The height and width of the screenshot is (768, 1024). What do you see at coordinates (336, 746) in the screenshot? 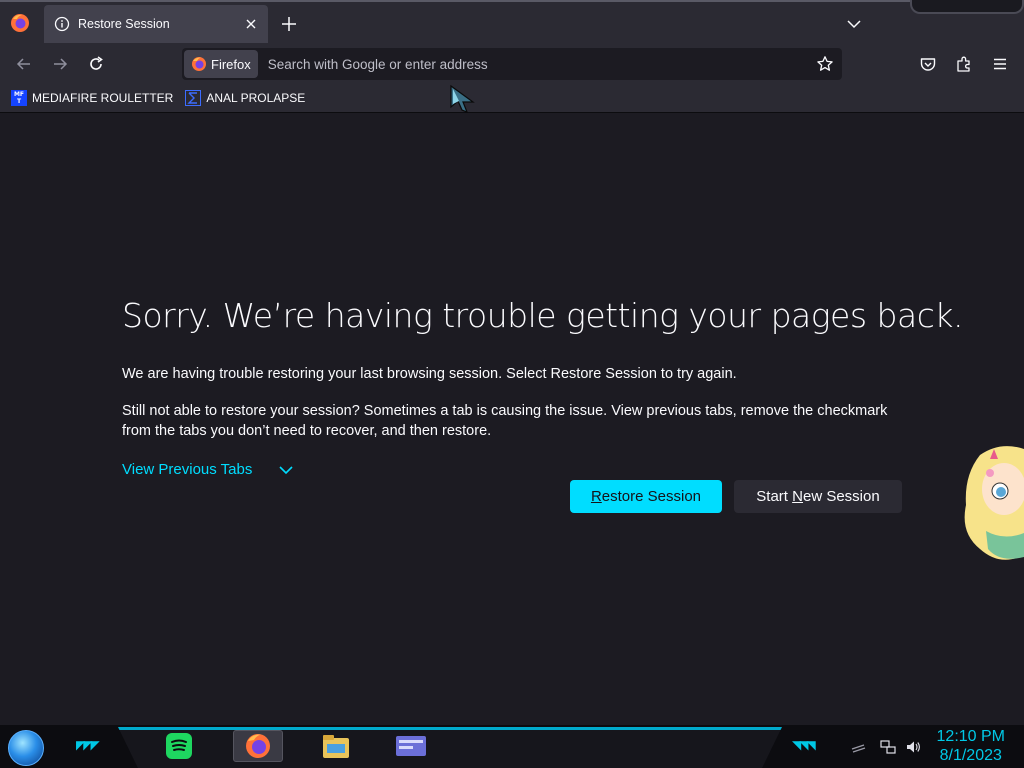
I see `file-explorer-icon` at bounding box center [336, 746].